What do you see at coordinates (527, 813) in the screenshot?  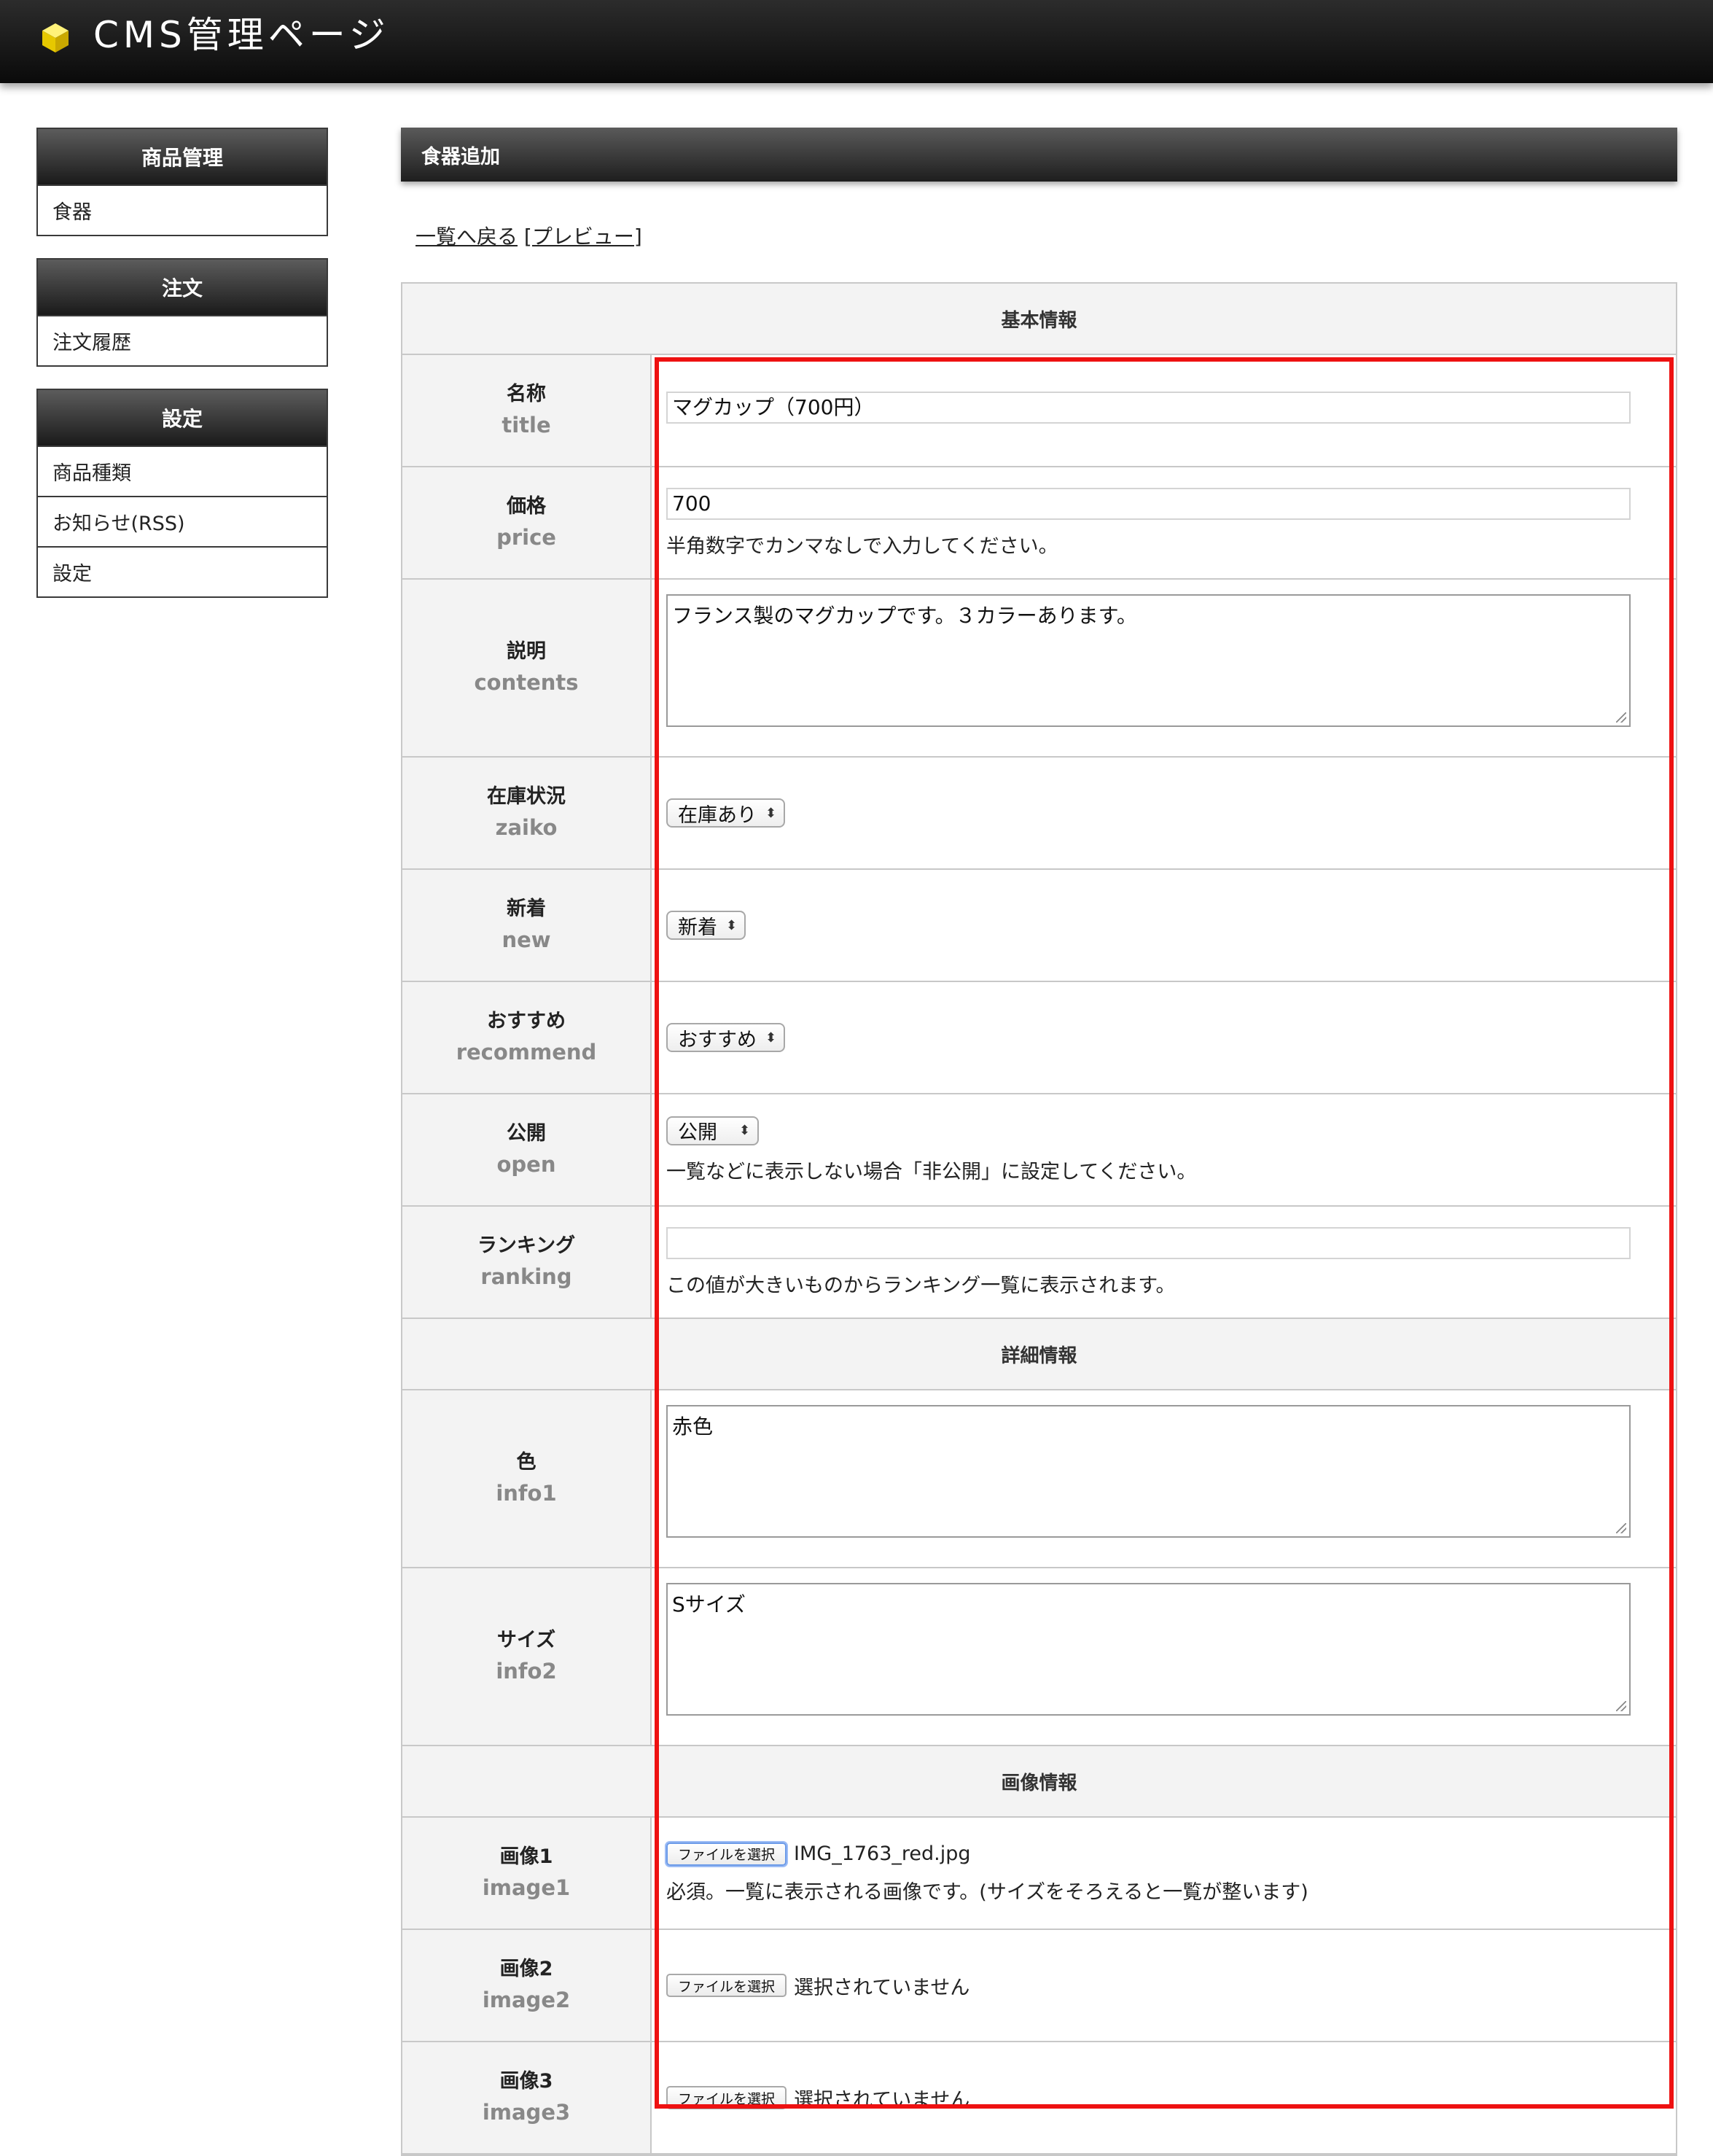 I see `field-label: 在庫状況 zaiko` at bounding box center [527, 813].